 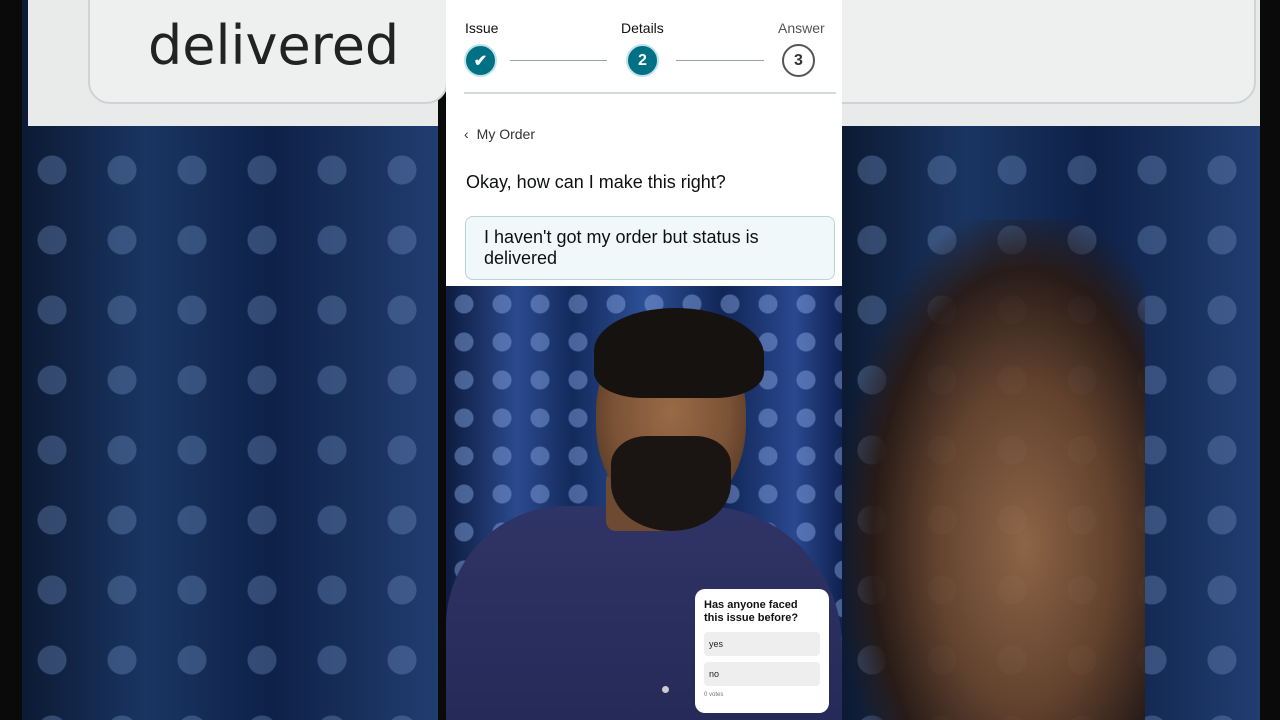 I want to click on background-right-card, so click(x=1038, y=52).